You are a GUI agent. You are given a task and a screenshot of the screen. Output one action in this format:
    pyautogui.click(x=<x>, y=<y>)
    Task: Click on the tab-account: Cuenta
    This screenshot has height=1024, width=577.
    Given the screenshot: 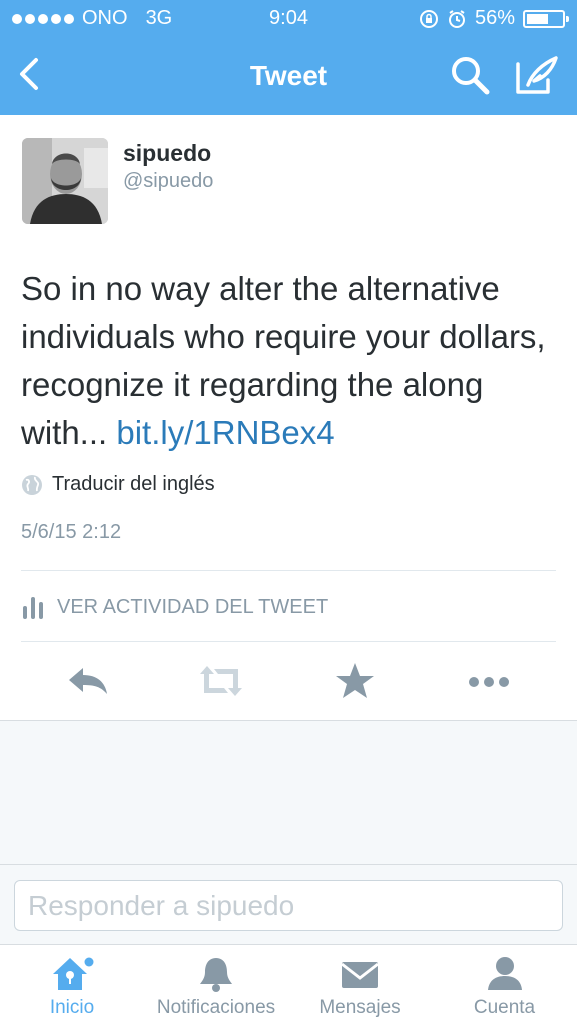 What is the action you would take?
    pyautogui.click(x=504, y=984)
    